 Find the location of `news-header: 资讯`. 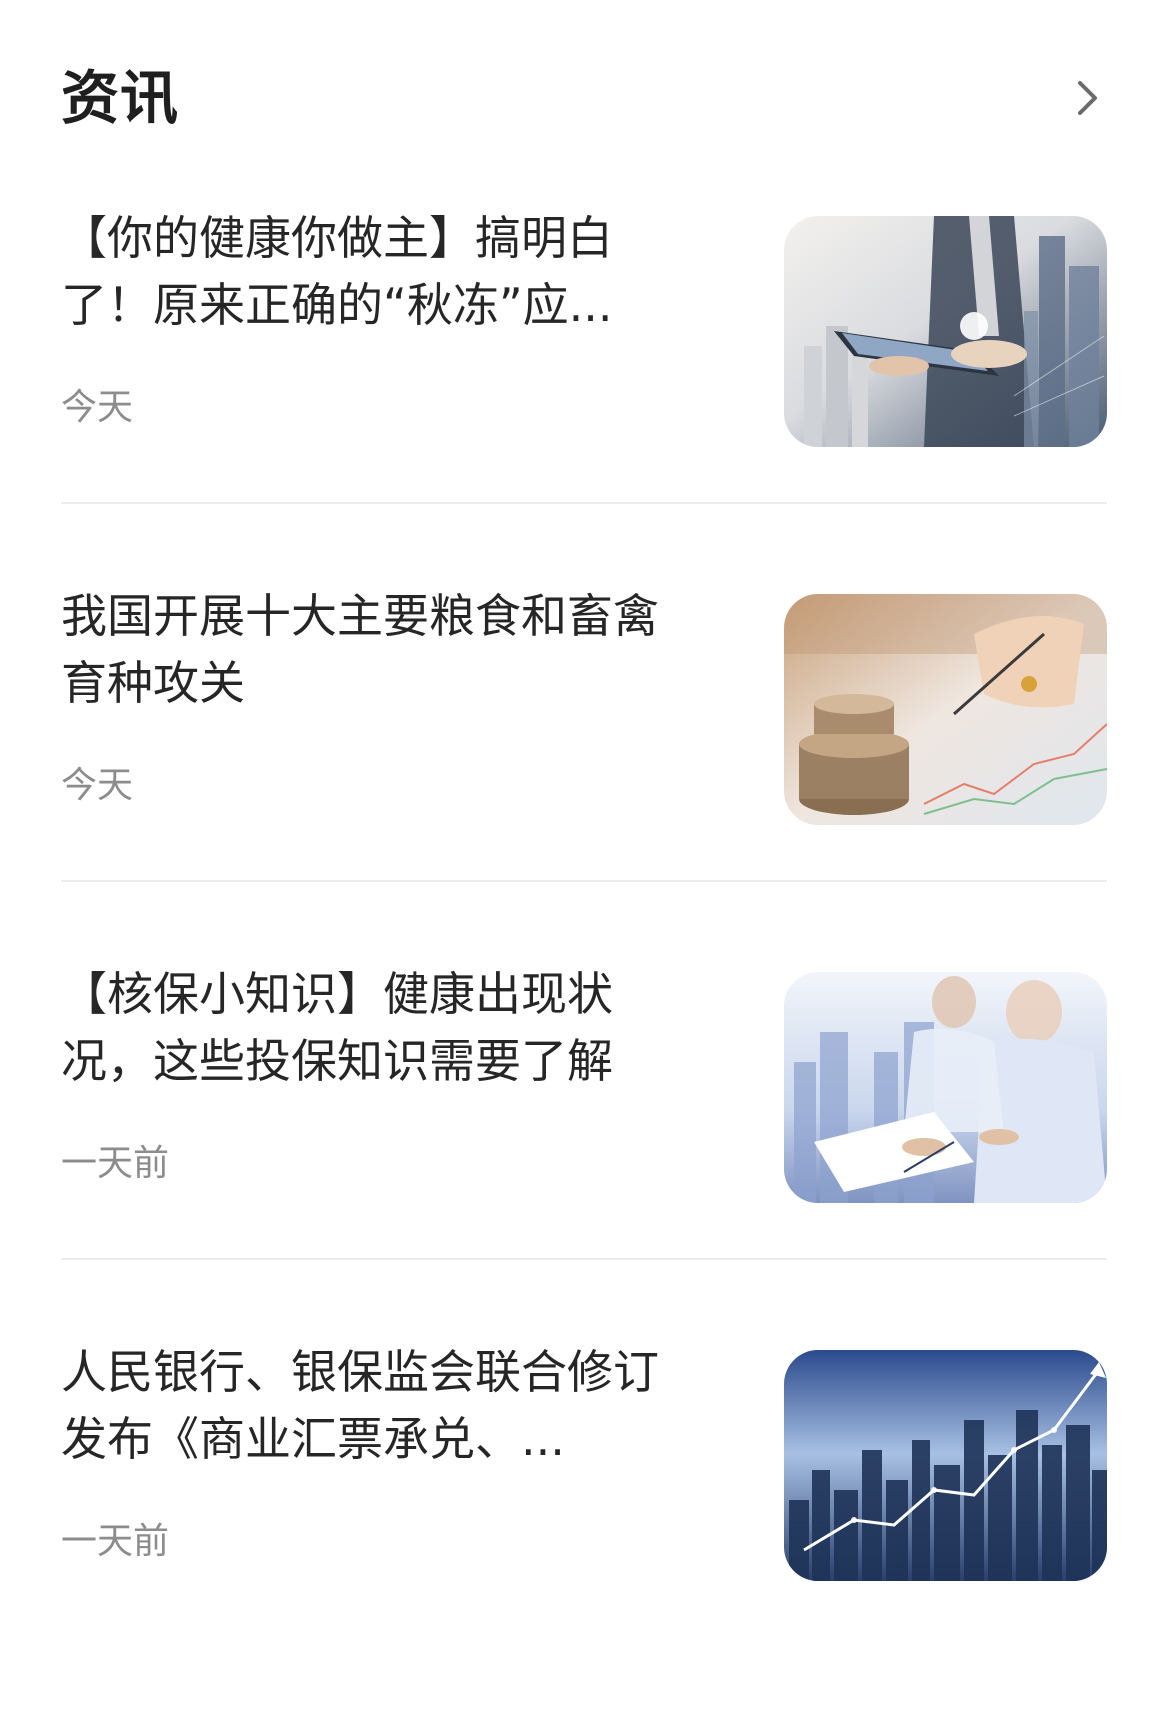

news-header: 资讯 is located at coordinates (584, 100).